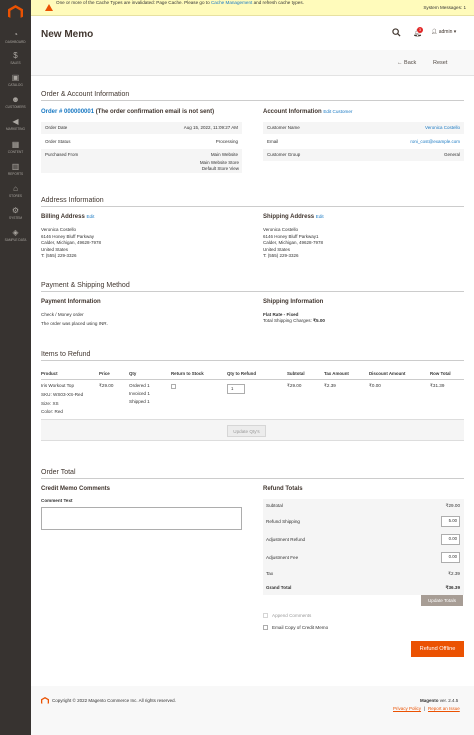  I want to click on order-info-label: Order Date, so click(56, 127).